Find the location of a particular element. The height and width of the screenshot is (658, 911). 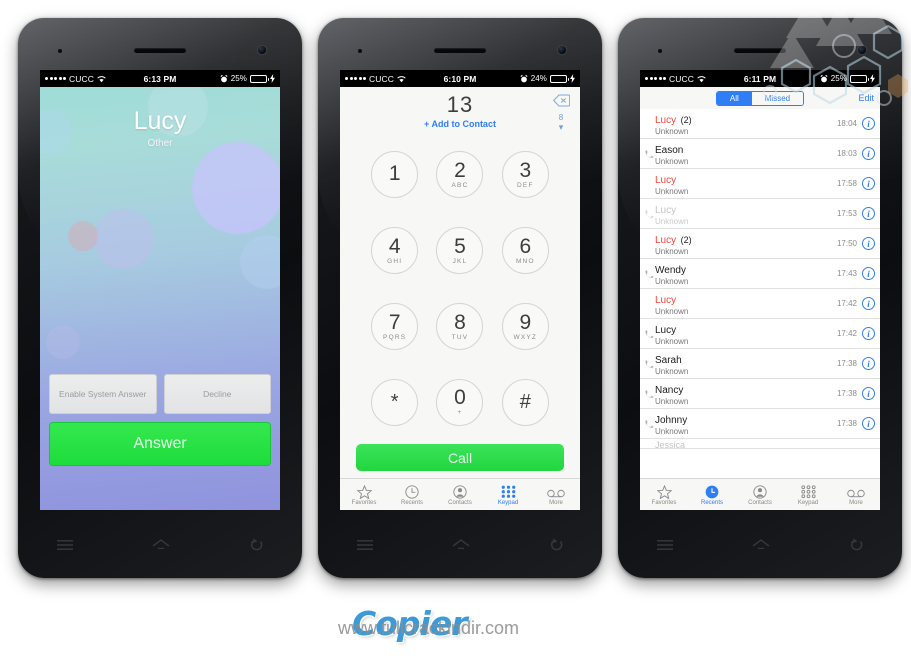

call-list-item: Lucy Unknown 17:53 i is located at coordinates (760, 214).